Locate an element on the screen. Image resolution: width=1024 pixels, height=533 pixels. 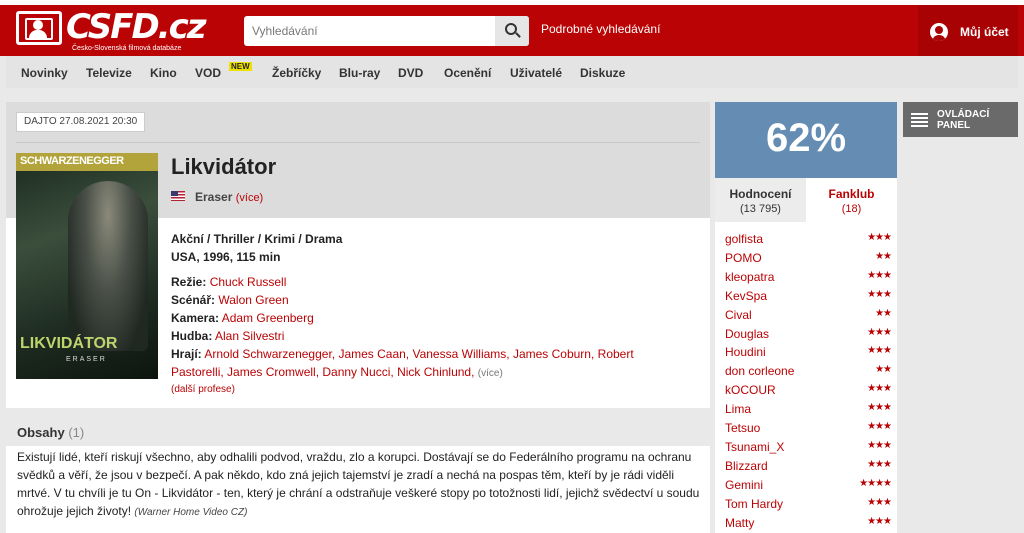
tab-fanclub: Fanklub (18) is located at coordinates (851, 200).